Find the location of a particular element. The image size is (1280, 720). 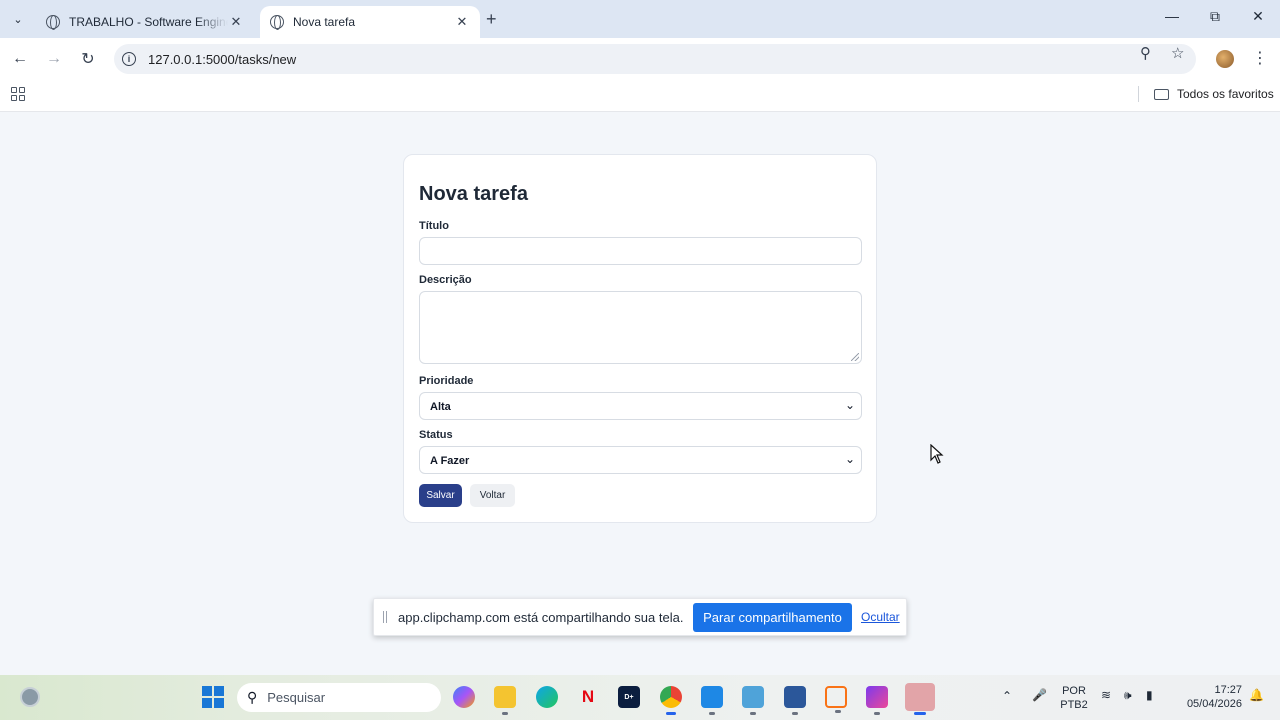

all-bookmarks-folder: Todos os favoritos is located at coordinates (1214, 94).